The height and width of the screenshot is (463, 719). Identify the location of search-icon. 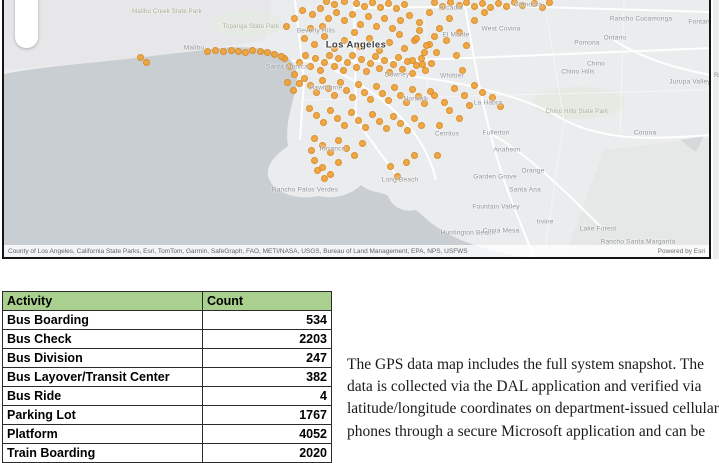
(26, 15).